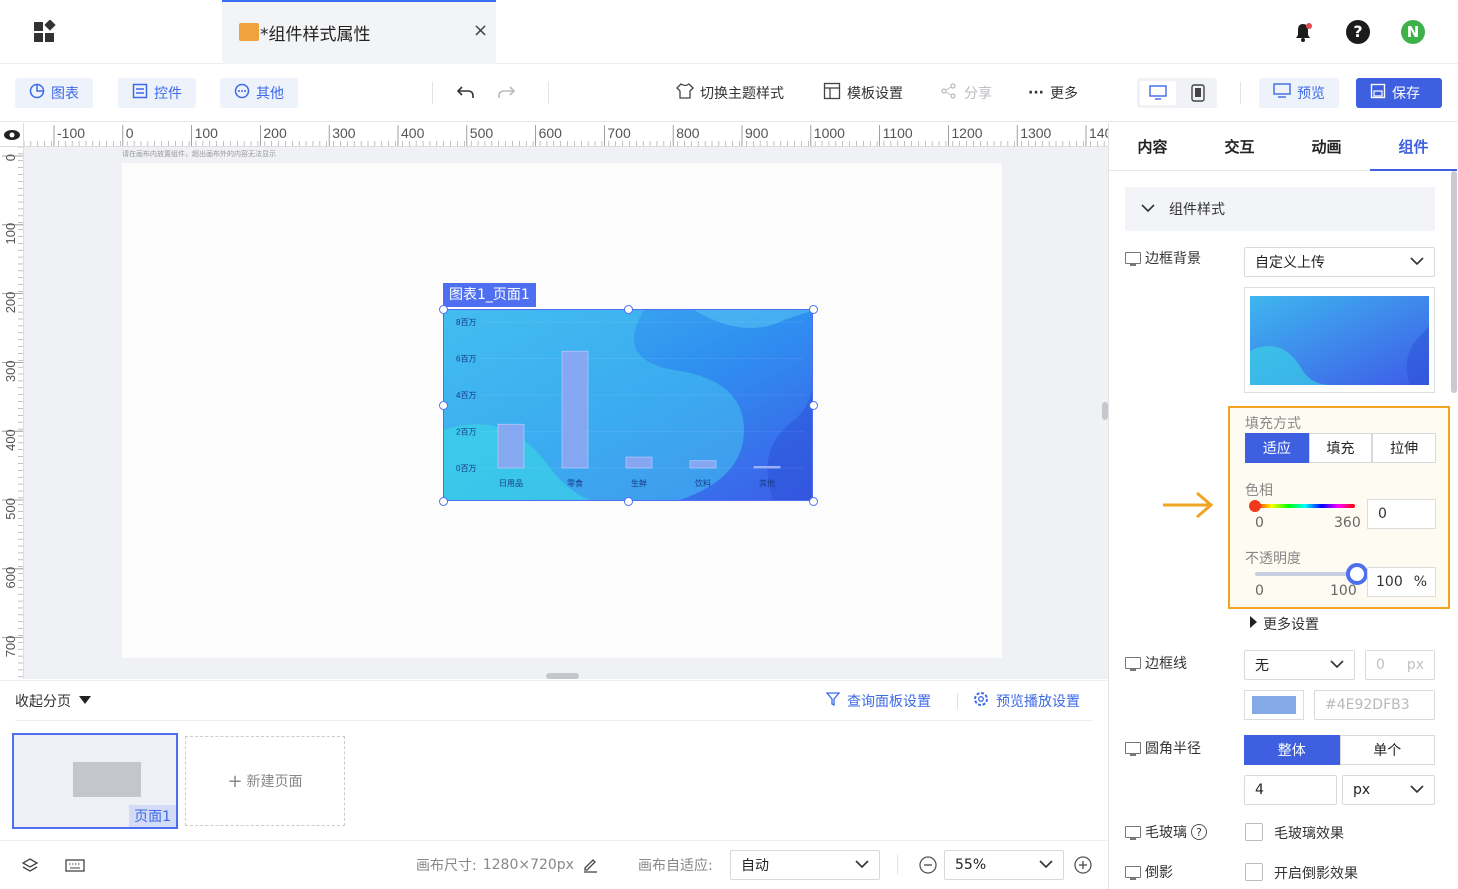 This screenshot has width=1458, height=889. I want to click on redo-icon, so click(506, 94).